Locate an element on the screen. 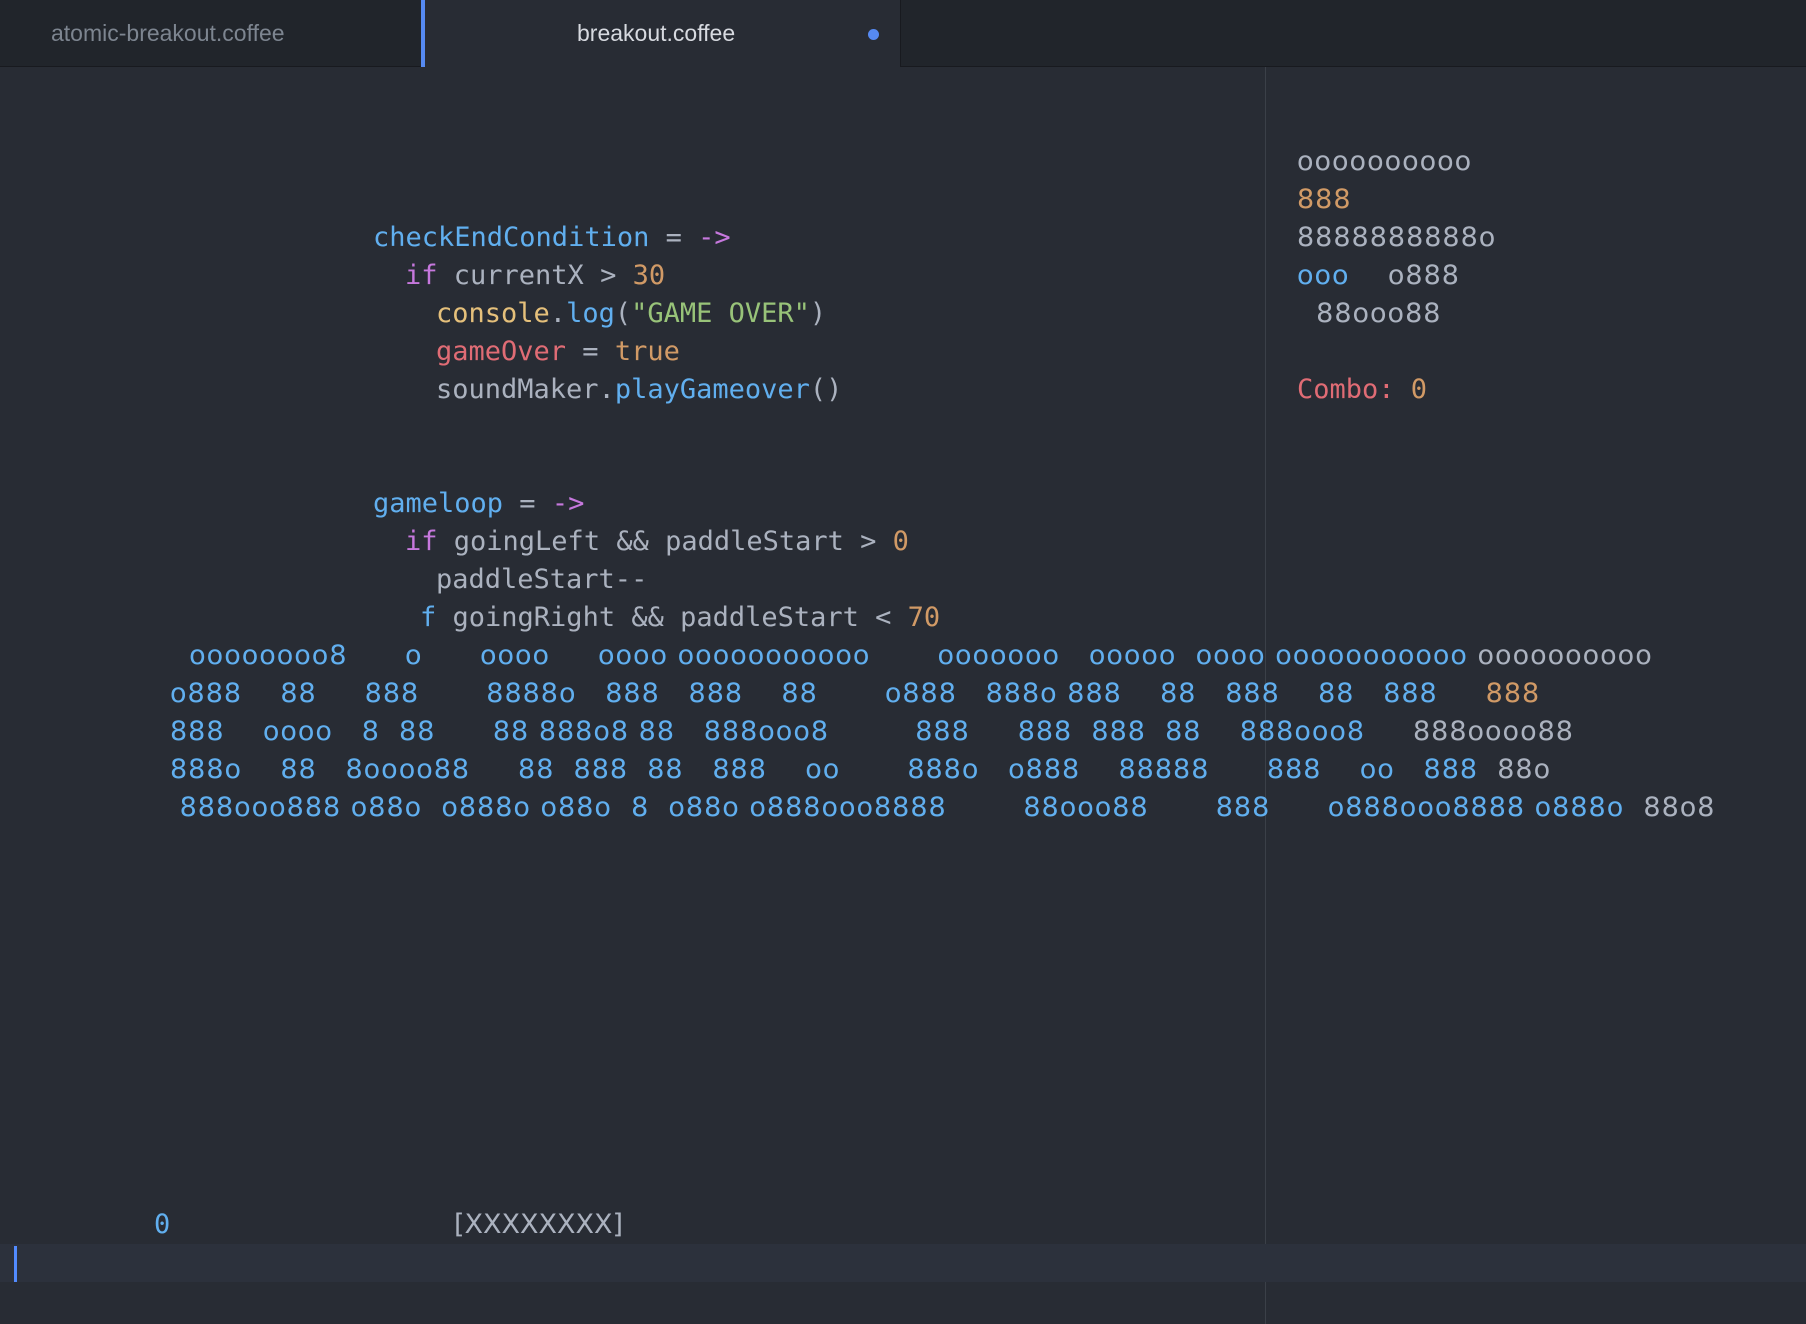  tab-bar: atomic-breakout.coffee breakout.coffee is located at coordinates (903, 33).